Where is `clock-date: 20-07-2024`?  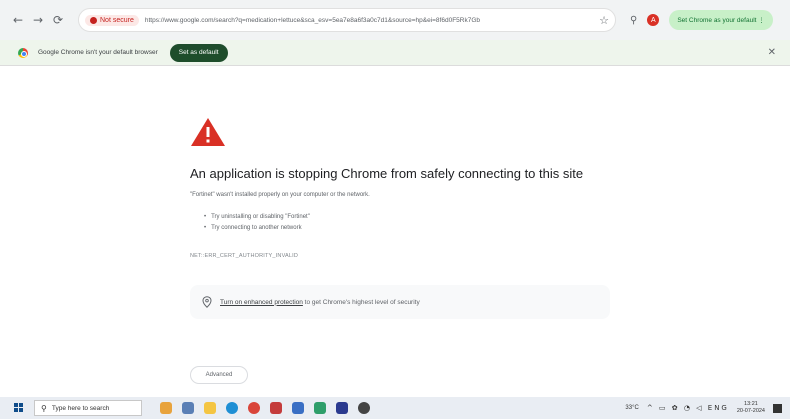
clock-date: 20-07-2024 is located at coordinates (750, 411).